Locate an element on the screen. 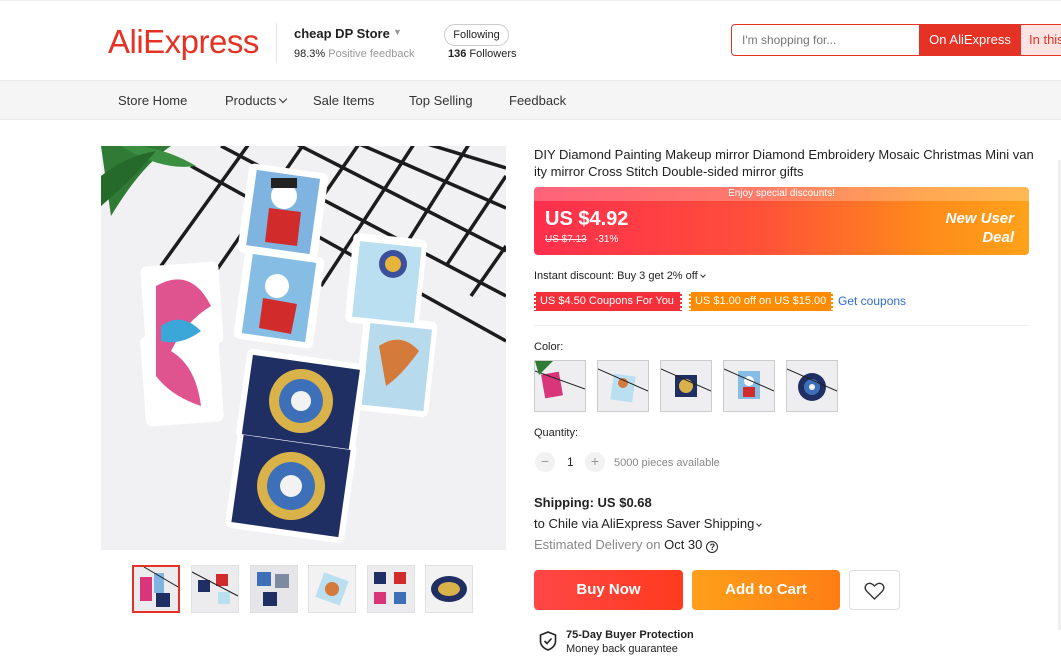 Image resolution: width=1061 pixels, height=669 pixels. deal-line-1: New User is located at coordinates (979, 218).